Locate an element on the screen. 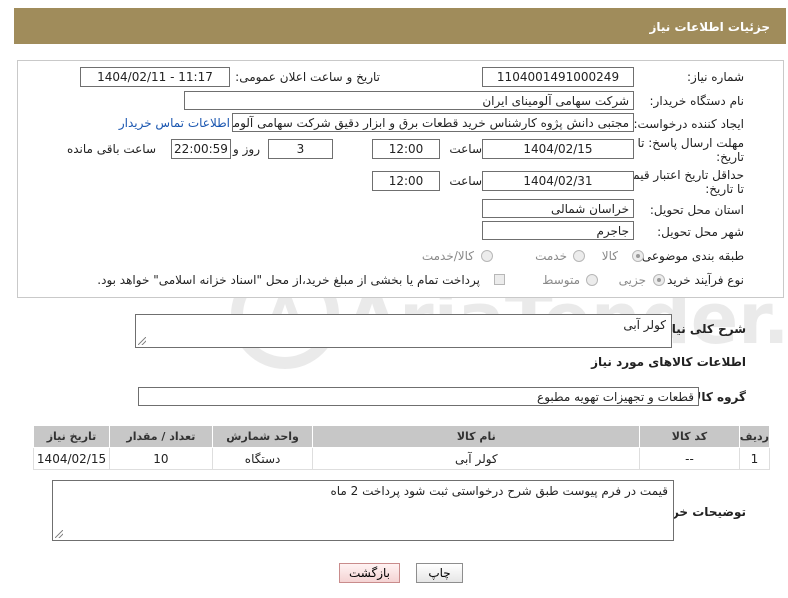 The width and height of the screenshot is (788, 598). city-field: جاجرم is located at coordinates (558, 230).